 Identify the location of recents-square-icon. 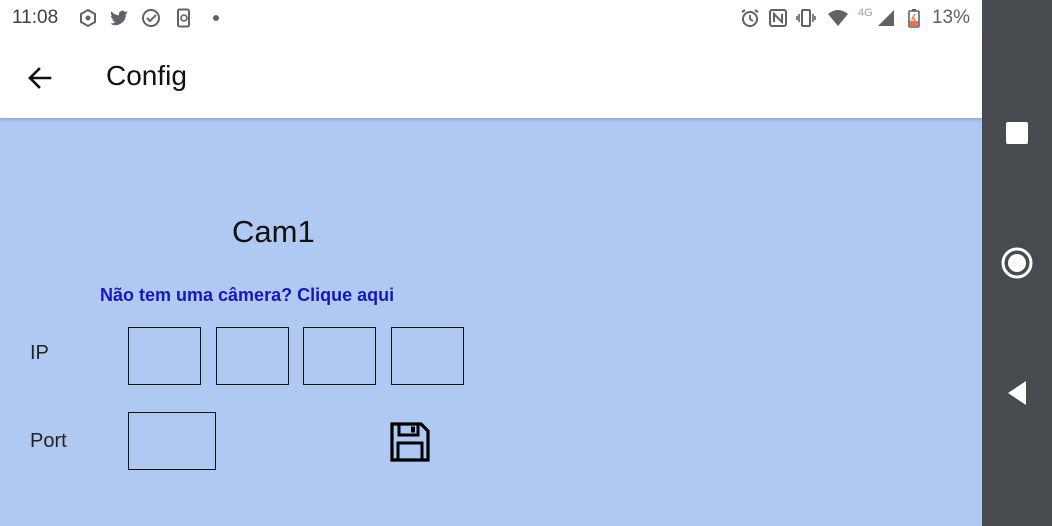
(1017, 133).